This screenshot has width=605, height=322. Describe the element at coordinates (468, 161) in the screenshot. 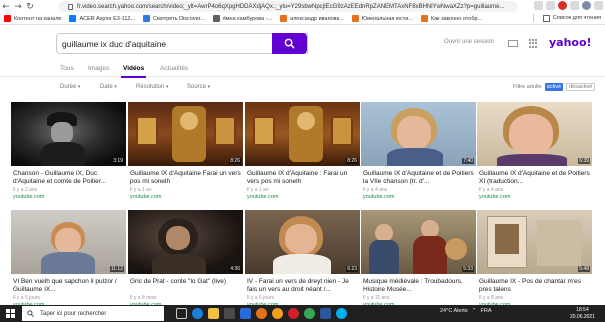

I see `video-duration: 7:40` at that location.